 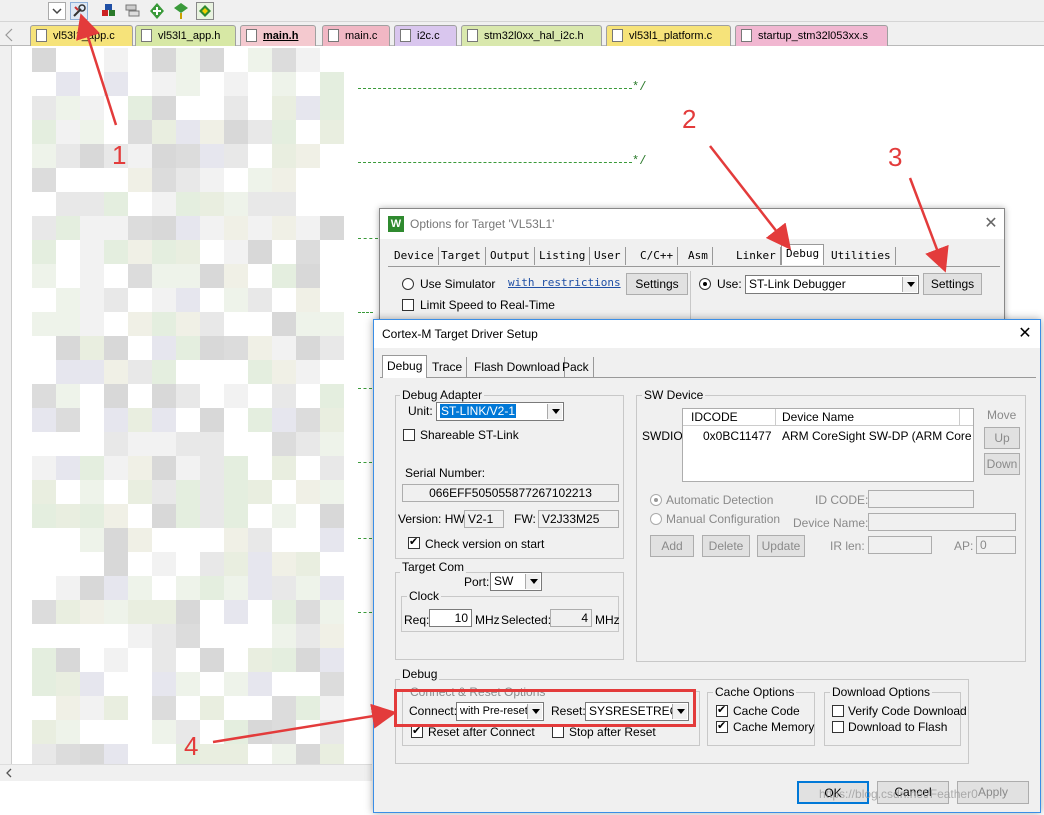 What do you see at coordinates (119, 155) in the screenshot?
I see `annotation-number-1: 1` at bounding box center [119, 155].